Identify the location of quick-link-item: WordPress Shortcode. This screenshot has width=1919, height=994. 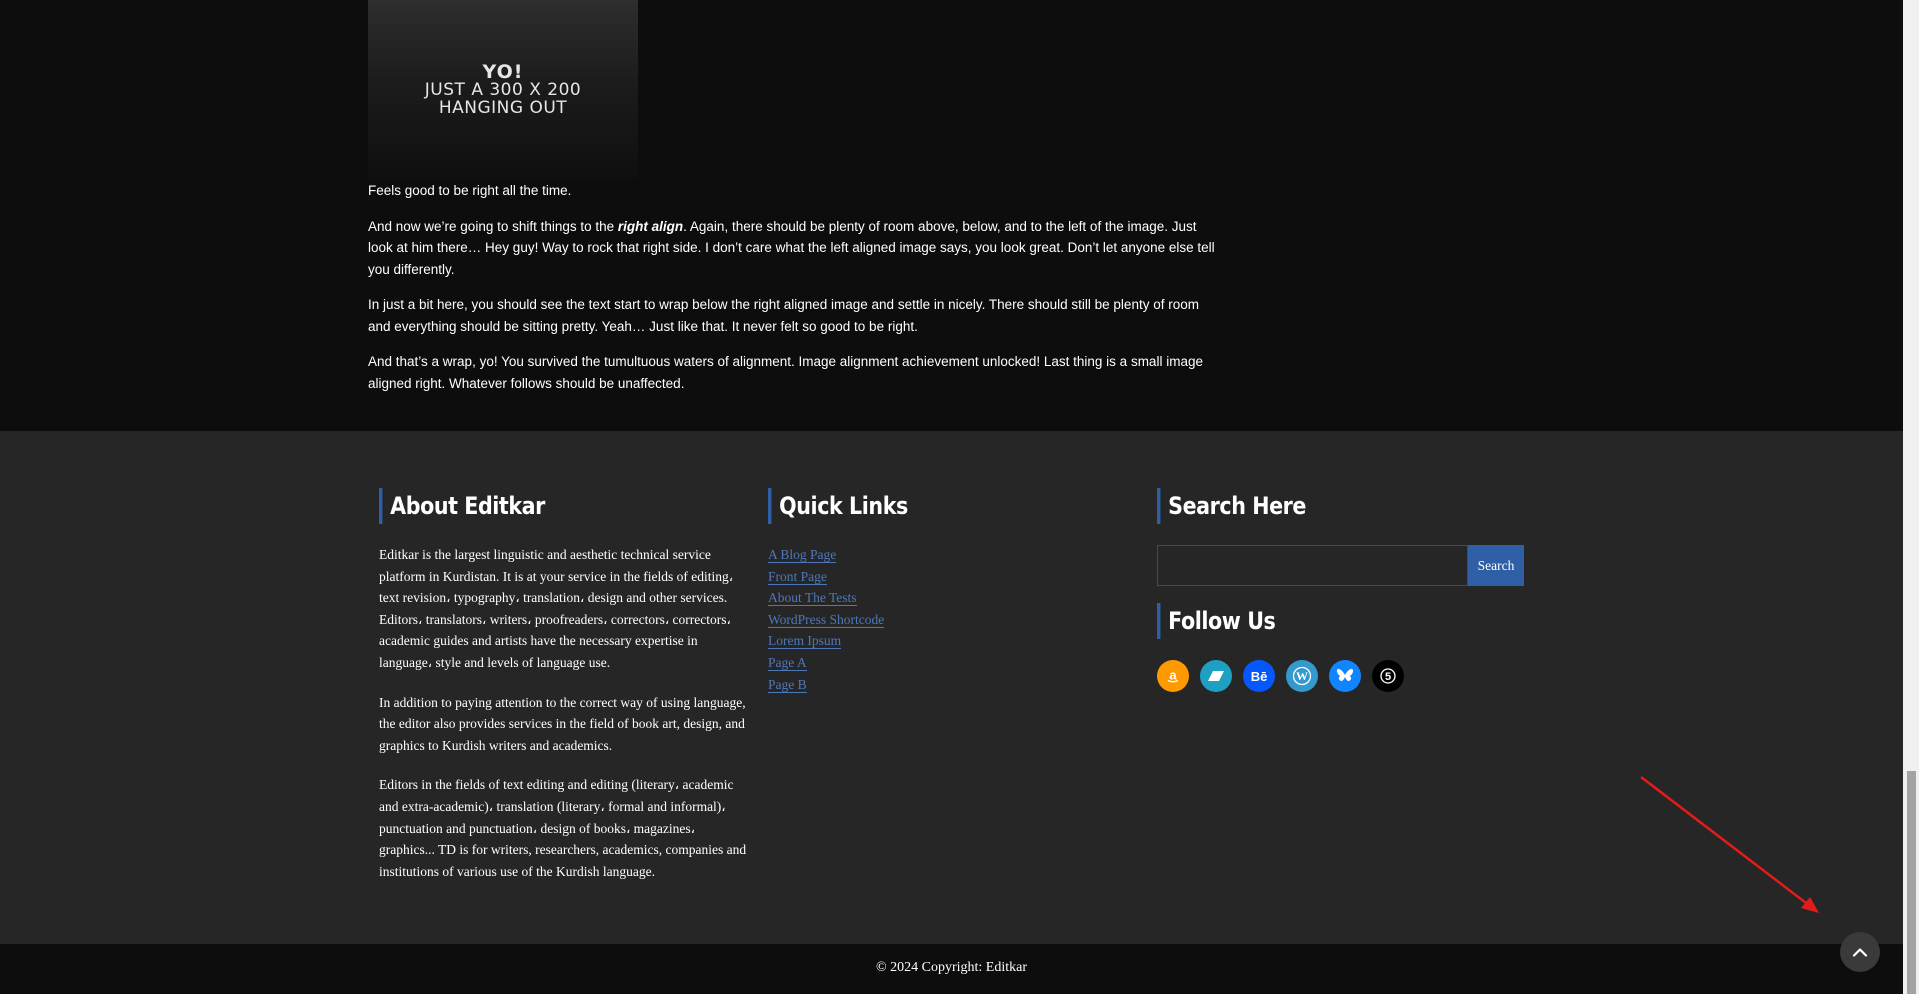
(826, 620).